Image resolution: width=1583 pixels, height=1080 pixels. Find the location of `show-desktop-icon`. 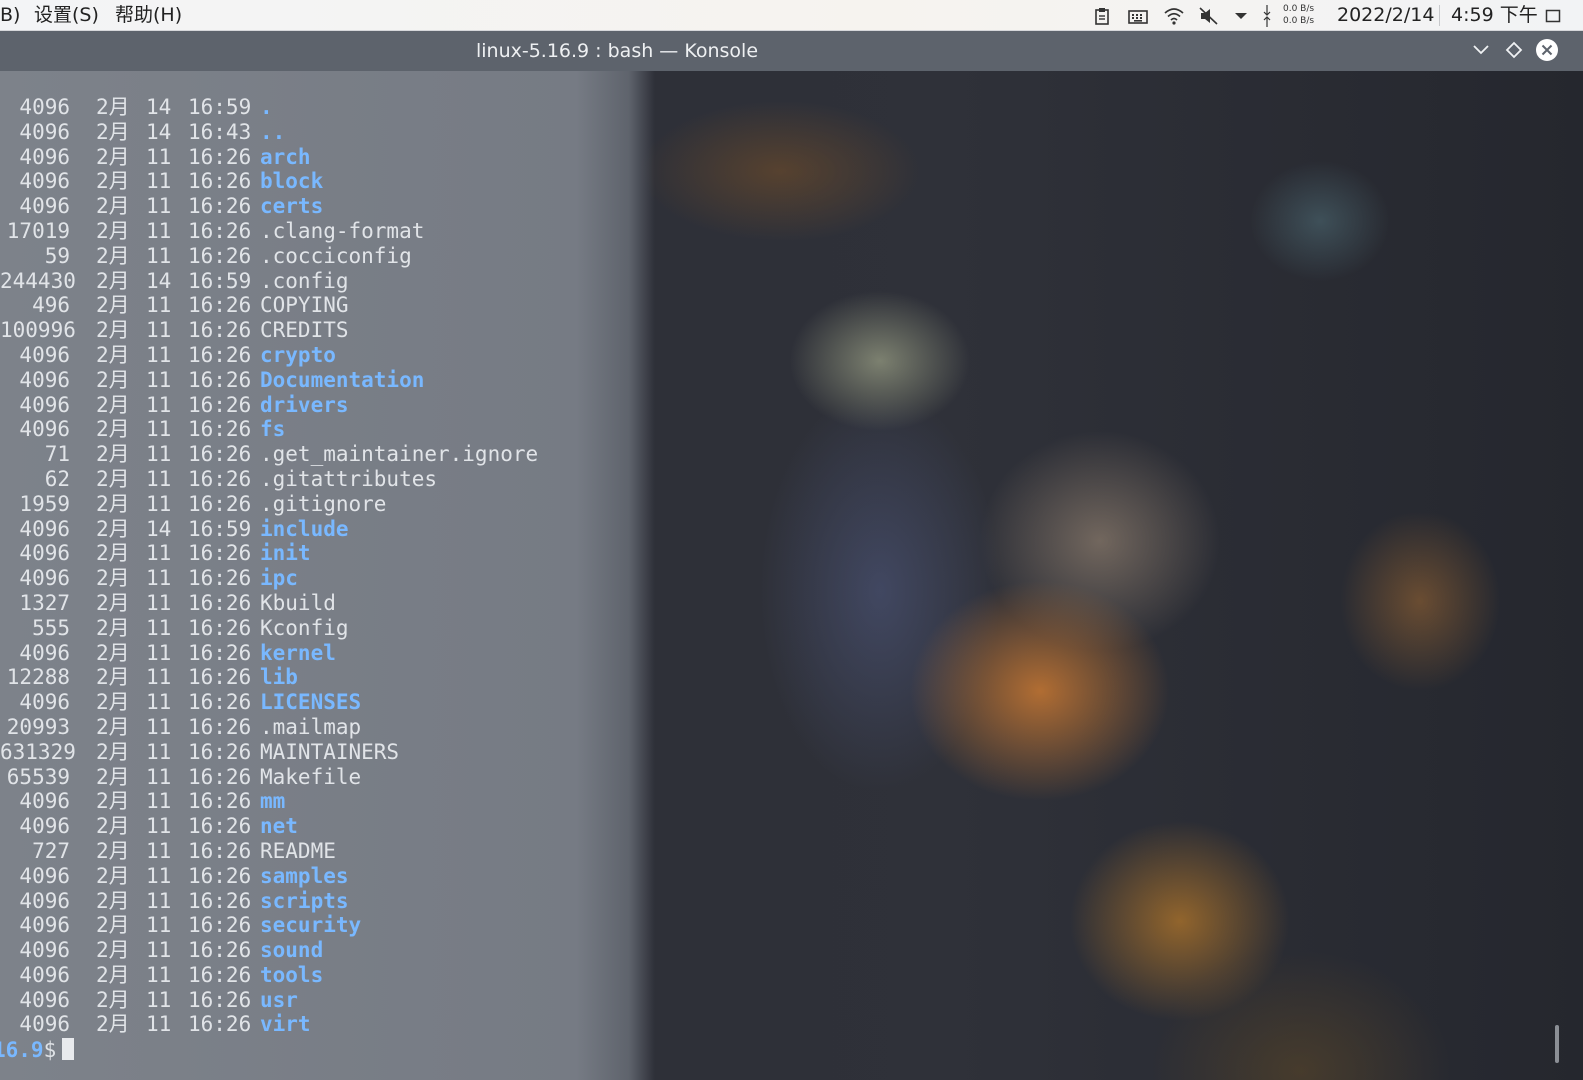

show-desktop-icon is located at coordinates (1553, 15).